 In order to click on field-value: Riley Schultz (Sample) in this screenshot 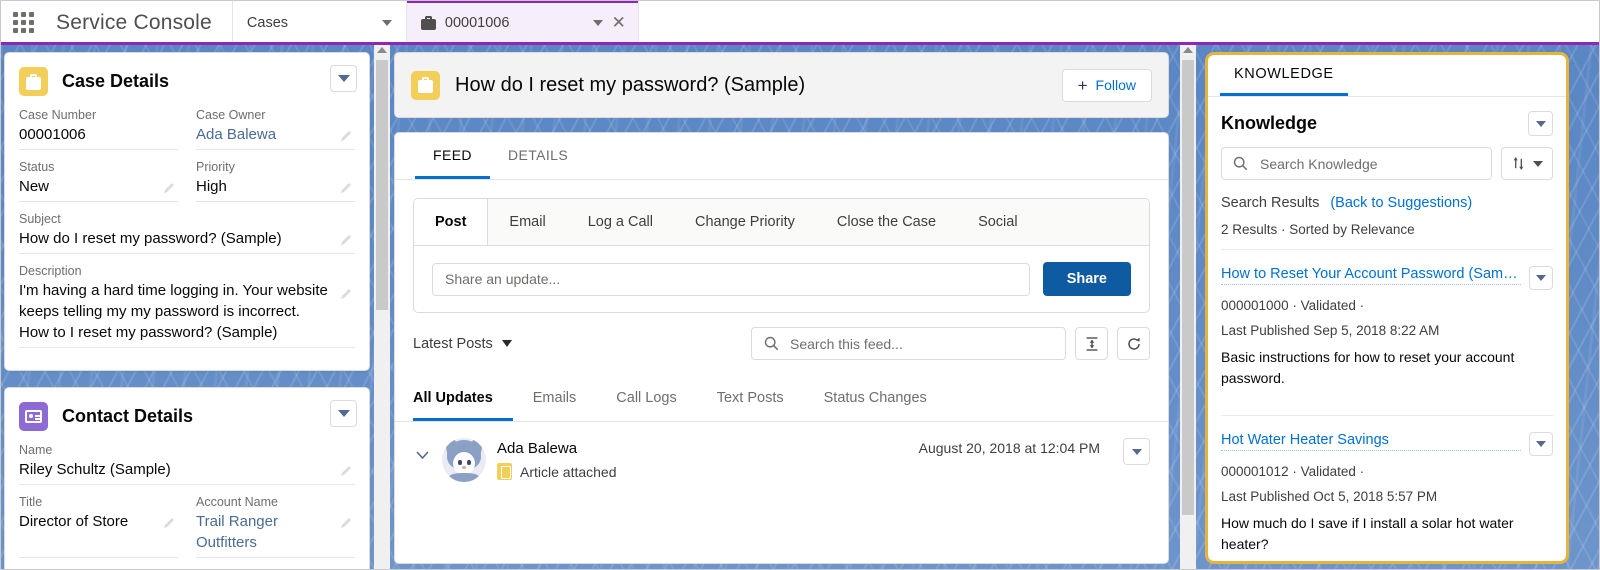, I will do `click(95, 469)`.